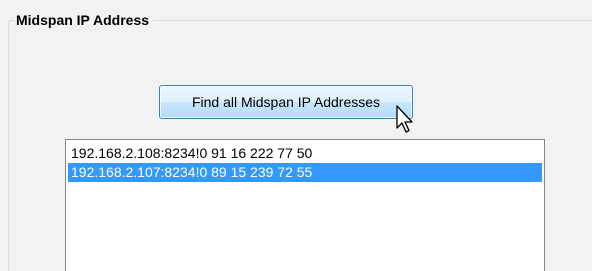 The height and width of the screenshot is (271, 592). What do you see at coordinates (84, 20) in the screenshot?
I see `group-title: Midspan IP Address` at bounding box center [84, 20].